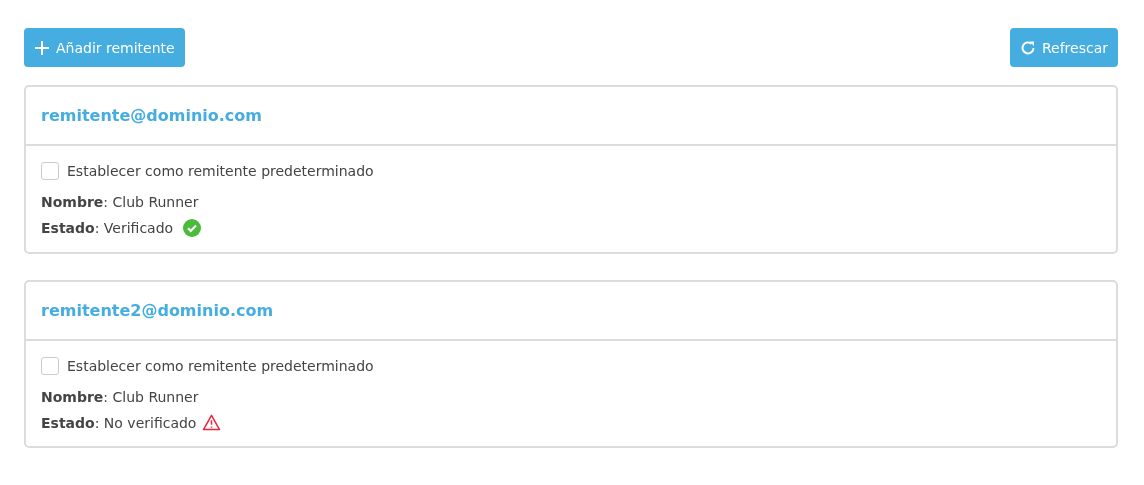 This screenshot has width=1144, height=485. What do you see at coordinates (212, 422) in the screenshot?
I see `warning-icon` at bounding box center [212, 422].